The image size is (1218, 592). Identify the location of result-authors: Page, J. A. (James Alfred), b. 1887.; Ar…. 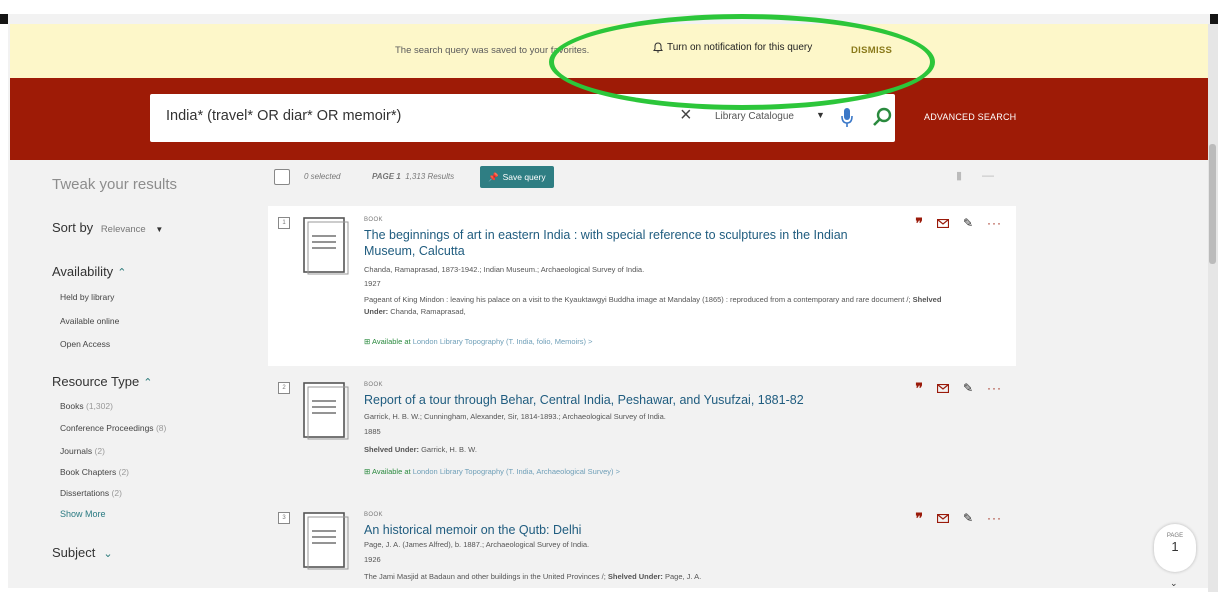
(477, 544).